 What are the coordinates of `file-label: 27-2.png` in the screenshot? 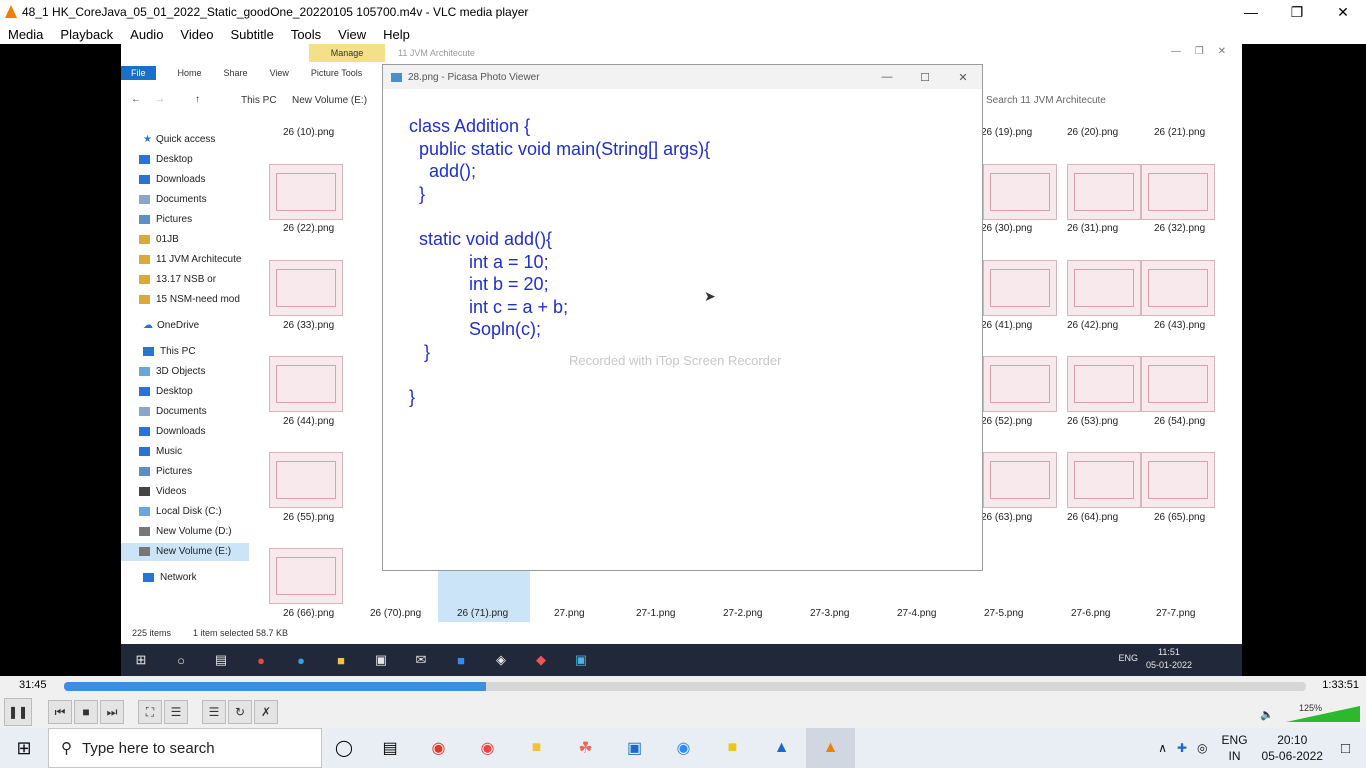 It's located at (742, 613).